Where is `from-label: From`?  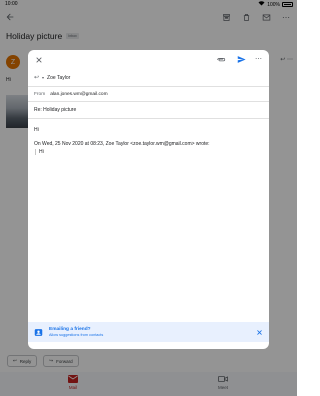 from-label: From is located at coordinates (40, 94).